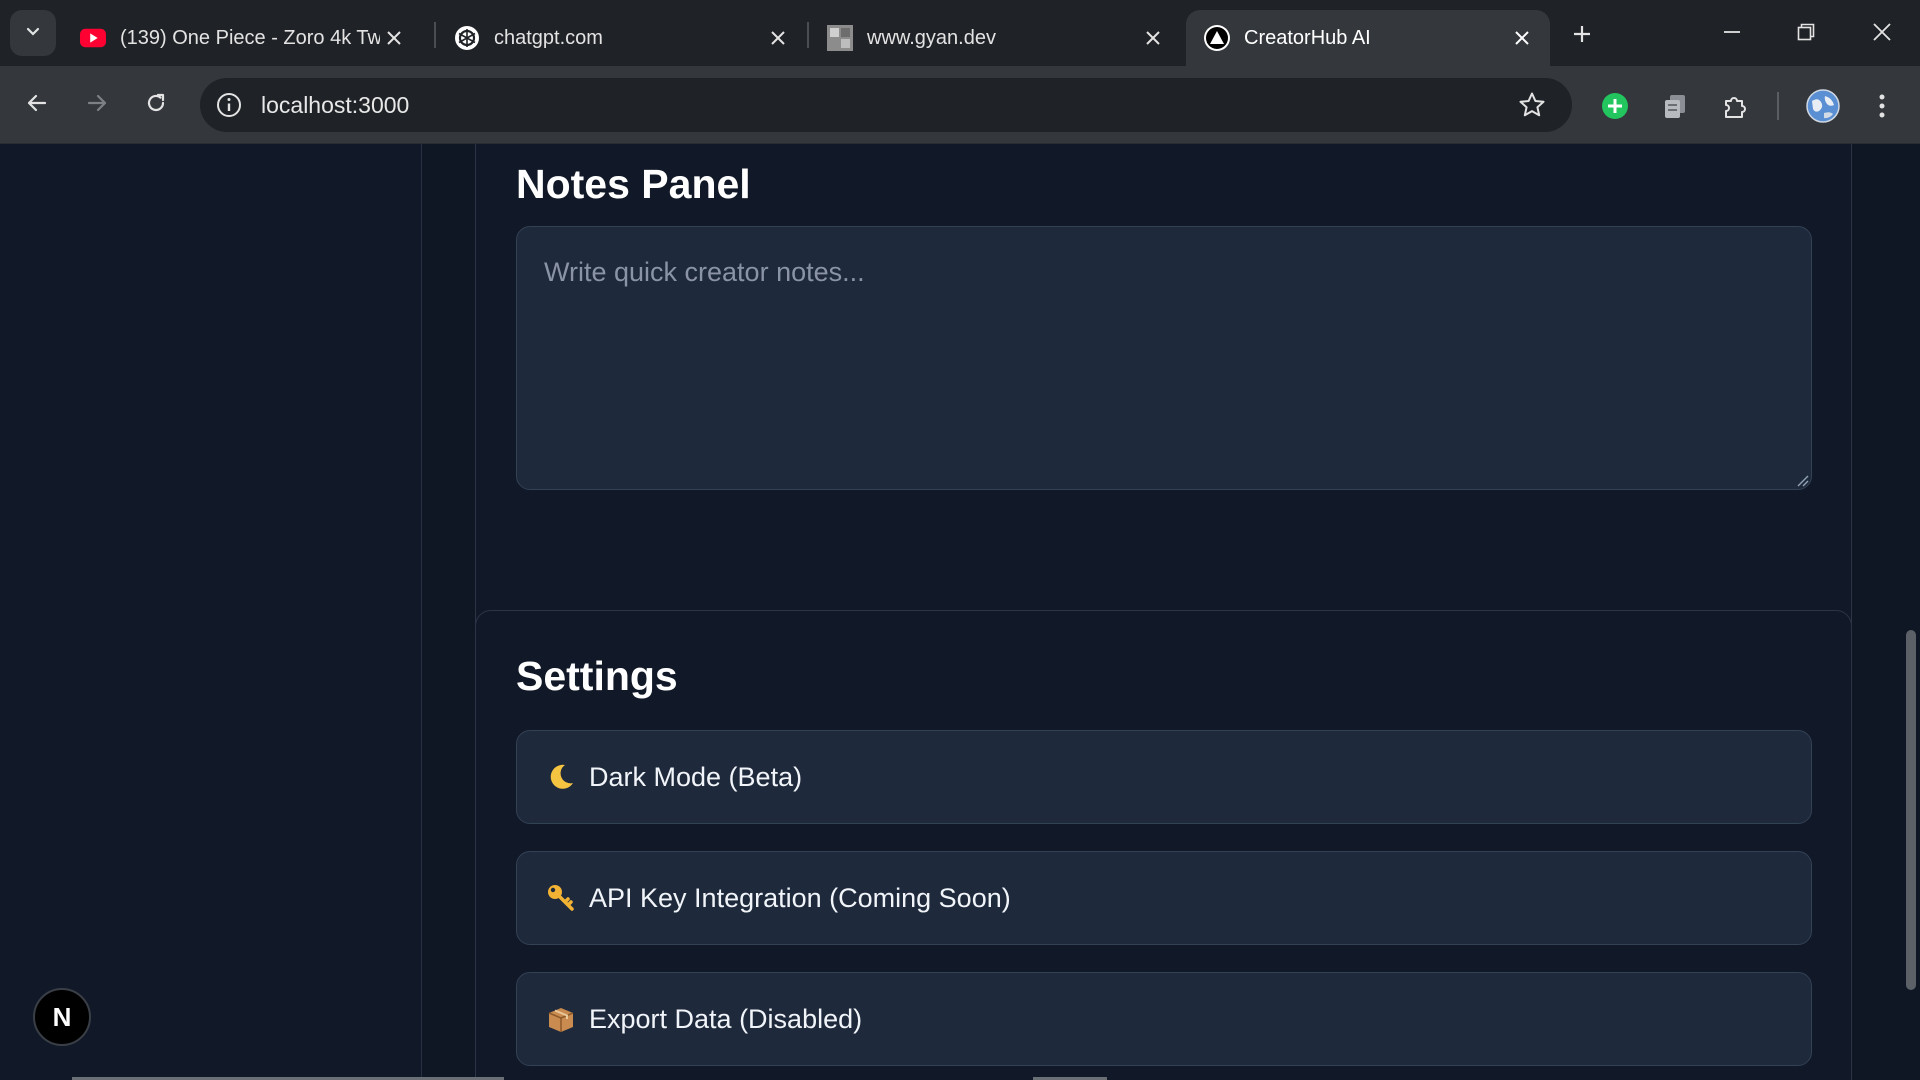 The height and width of the screenshot is (1080, 1920). Describe the element at coordinates (800, 897) in the screenshot. I see `setting-label: API Key Integration (Coming Soon)` at that location.